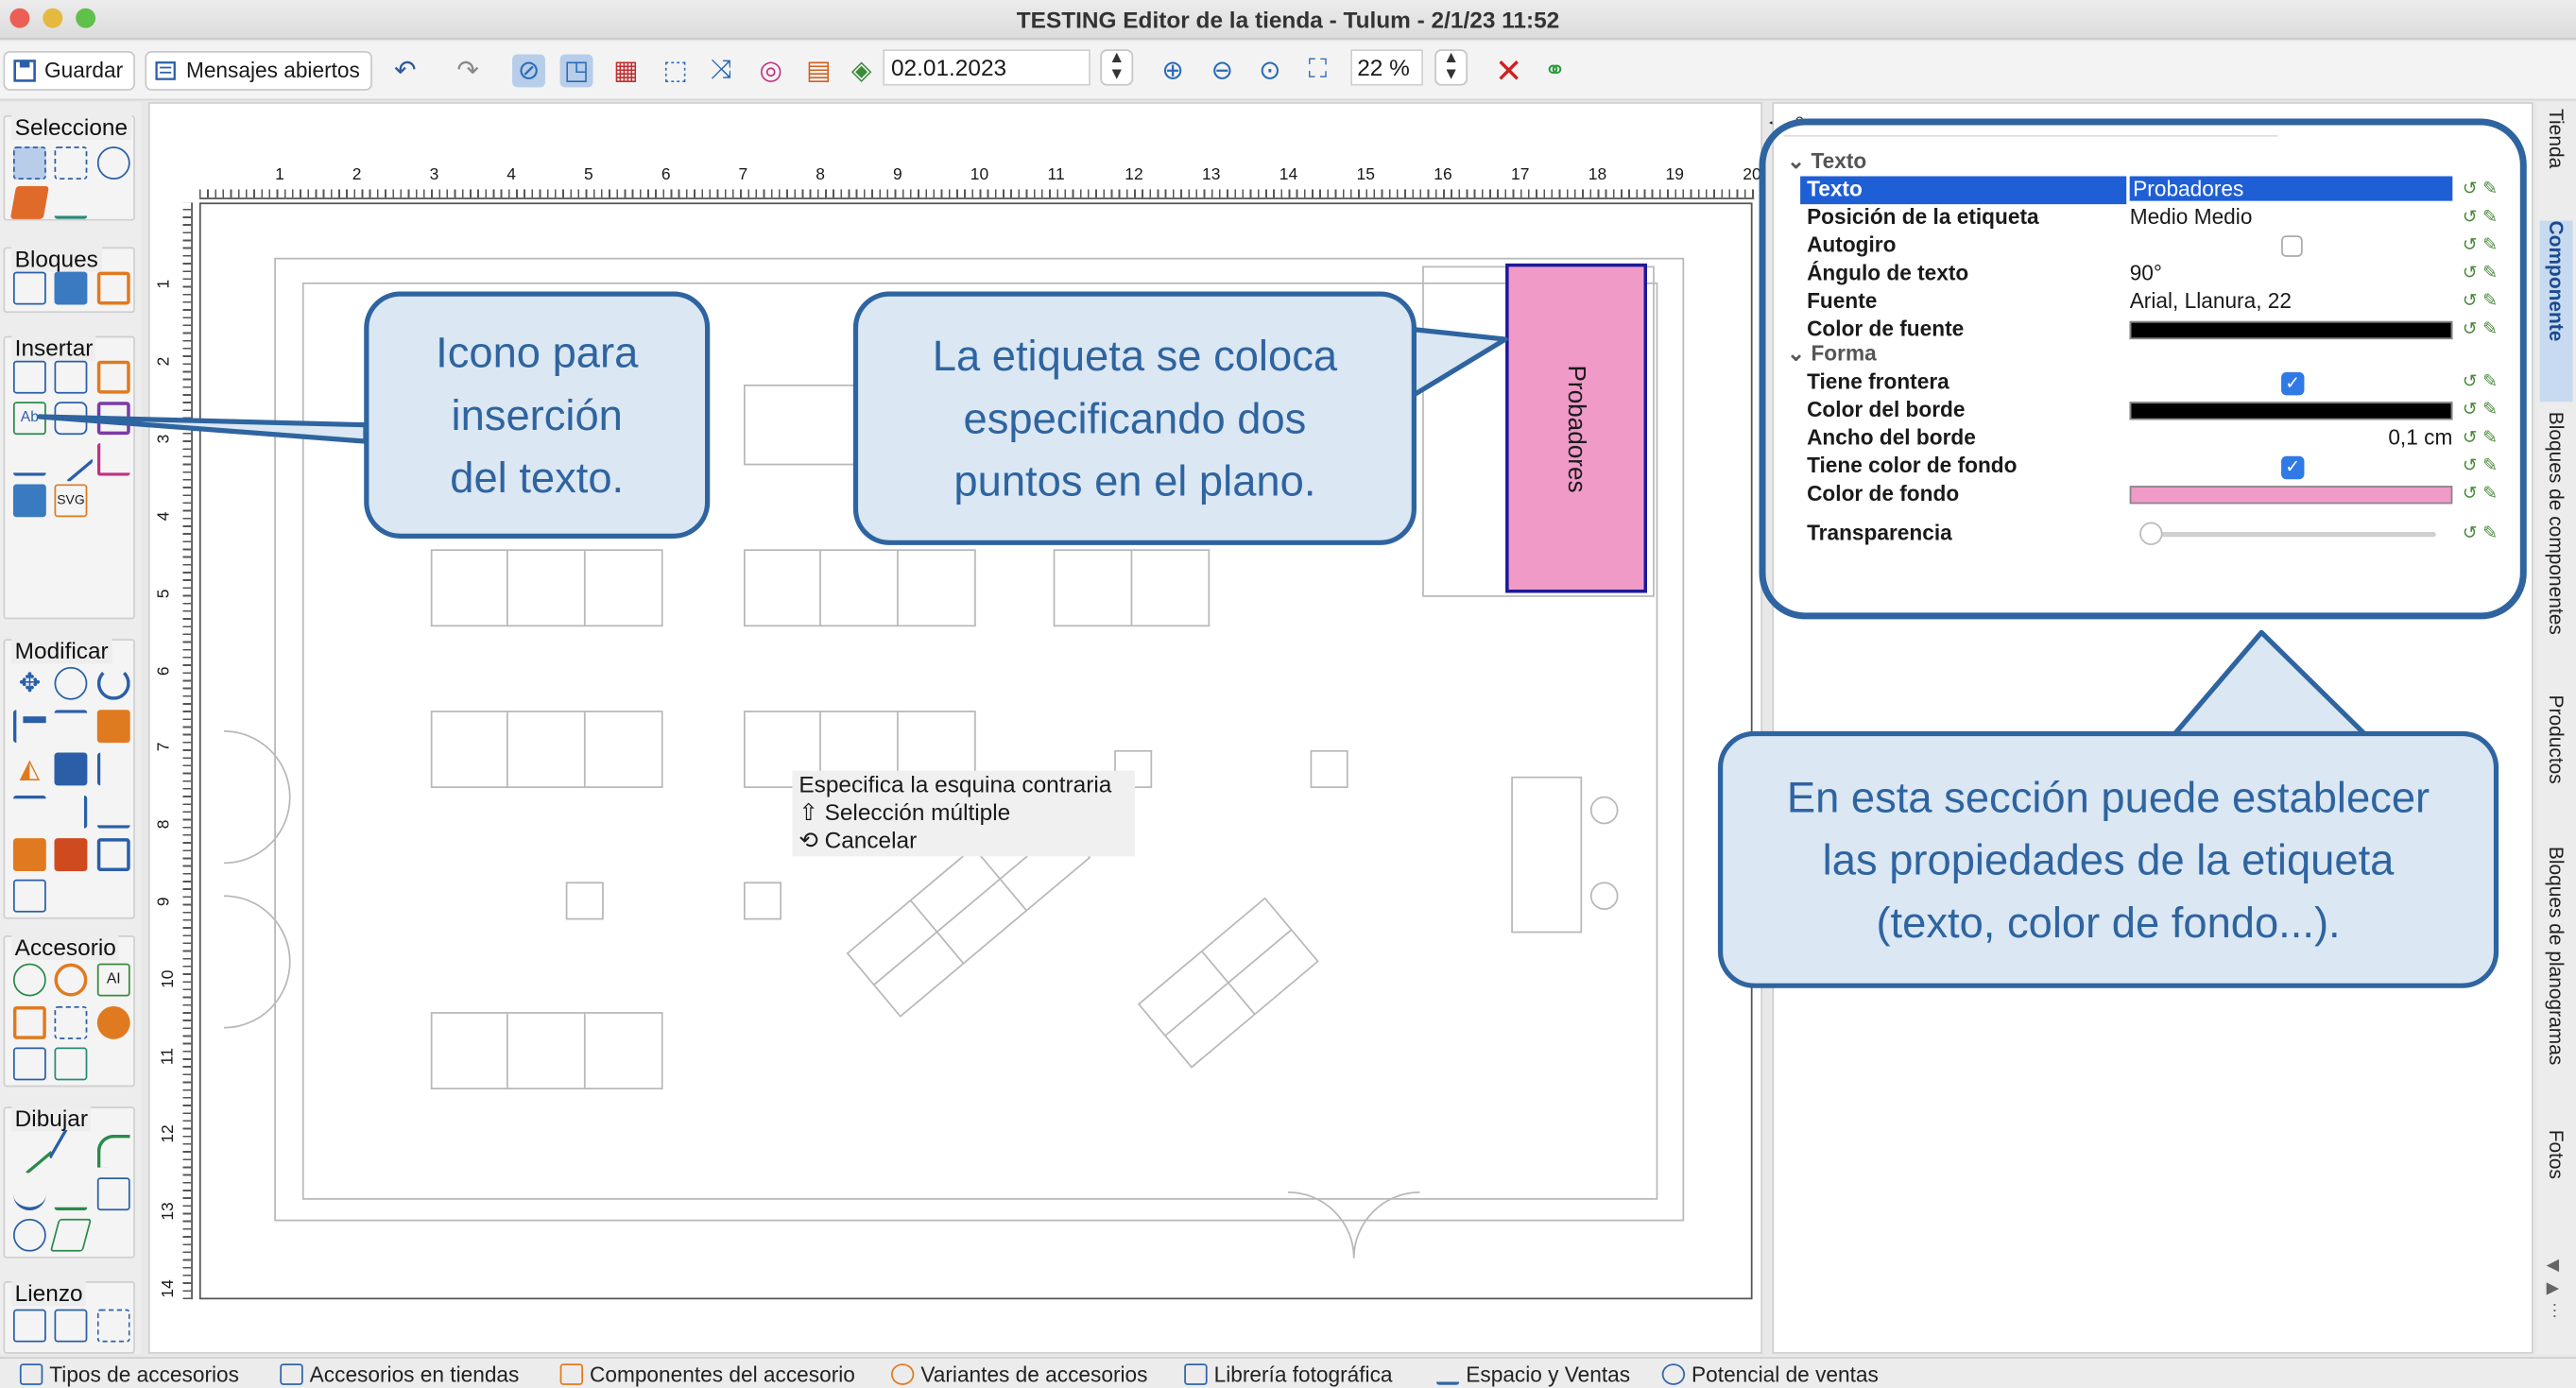 The image size is (2576, 1388). I want to click on select-path-icon, so click(71, 203).